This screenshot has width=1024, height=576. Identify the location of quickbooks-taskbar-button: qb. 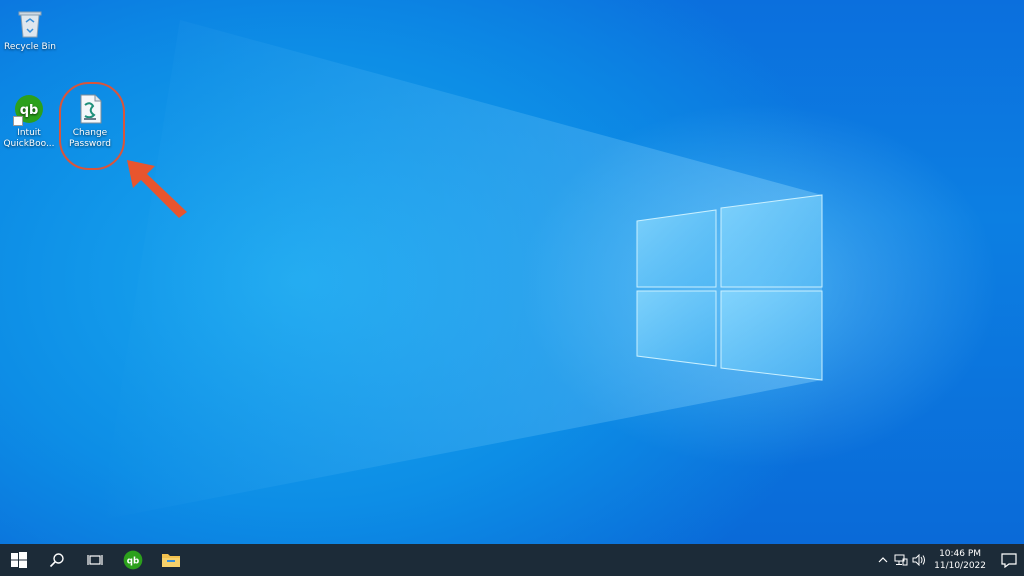
(133, 560).